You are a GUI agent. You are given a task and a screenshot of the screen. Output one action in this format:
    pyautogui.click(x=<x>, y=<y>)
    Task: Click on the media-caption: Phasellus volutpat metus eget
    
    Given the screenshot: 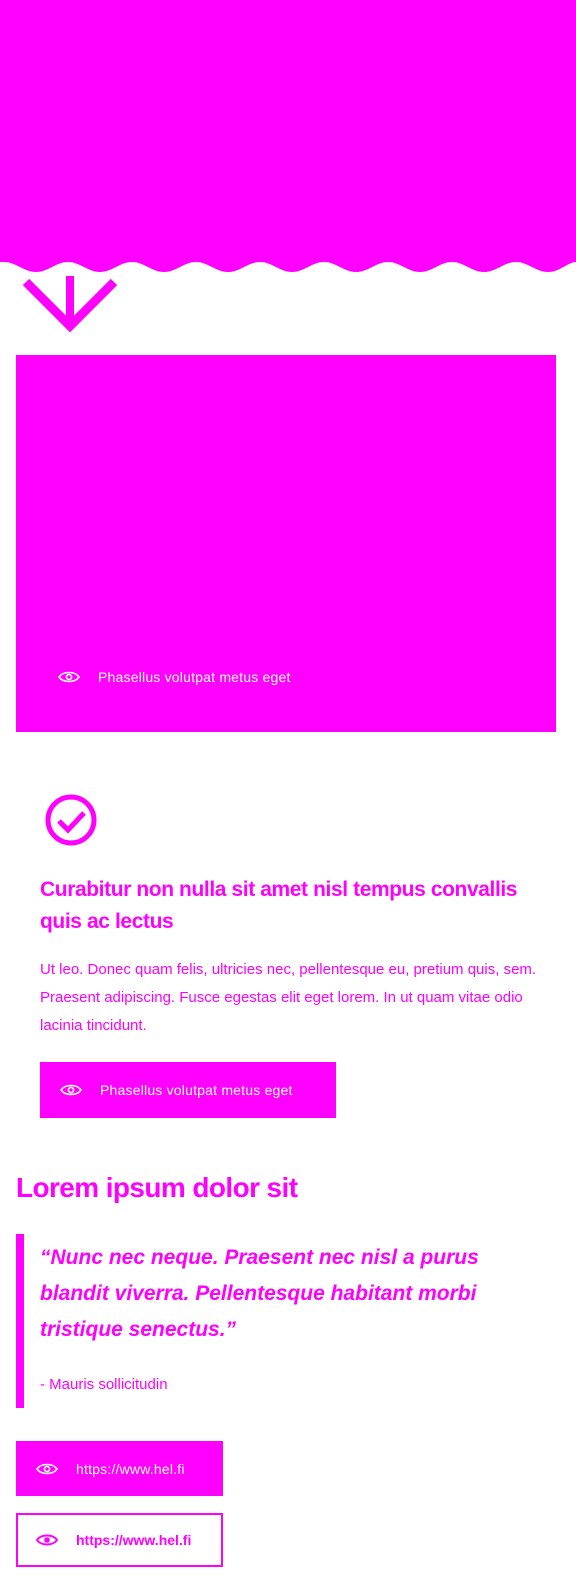 What is the action you would take?
    pyautogui.click(x=174, y=677)
    